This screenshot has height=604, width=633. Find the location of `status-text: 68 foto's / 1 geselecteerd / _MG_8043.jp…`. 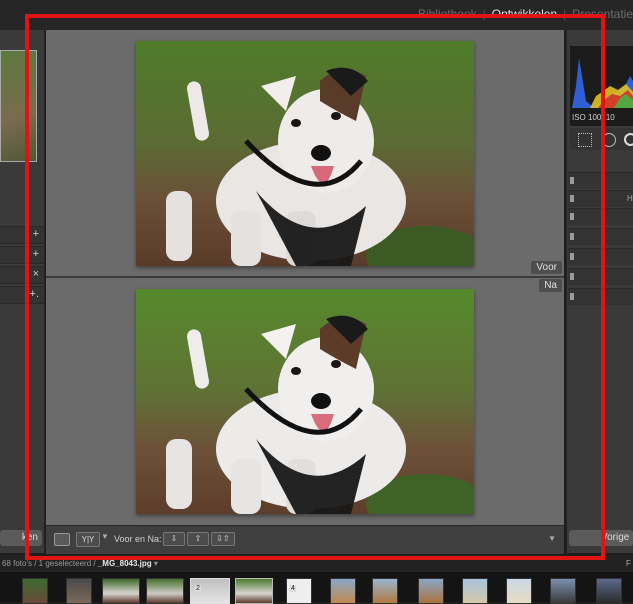

status-text: 68 foto's / 1 geselecteerd / _MG_8043.jp… is located at coordinates (80, 563).